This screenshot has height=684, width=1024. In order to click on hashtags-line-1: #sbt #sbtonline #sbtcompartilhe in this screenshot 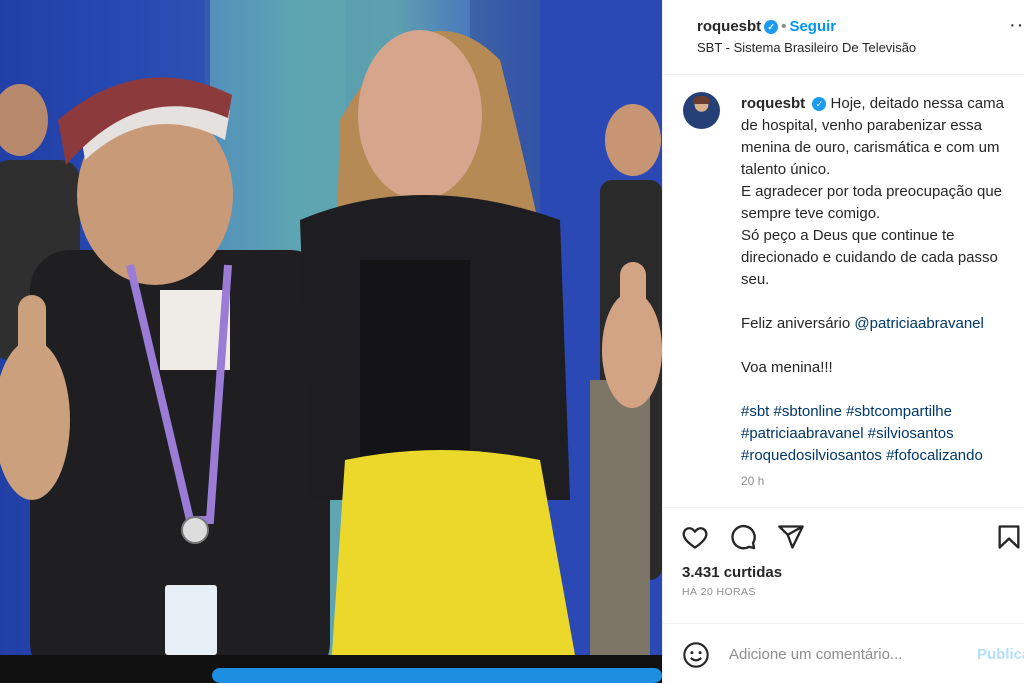, I will do `click(882, 412)`.